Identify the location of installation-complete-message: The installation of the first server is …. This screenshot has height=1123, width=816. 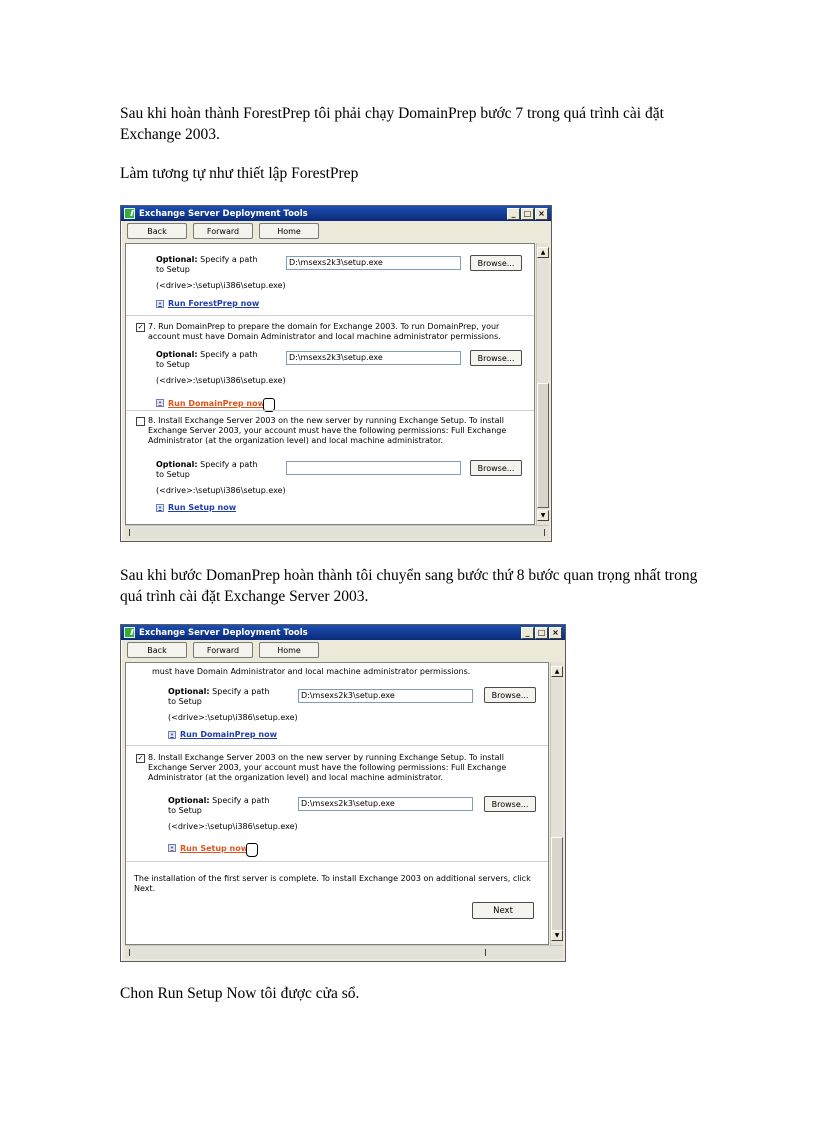
(332, 883).